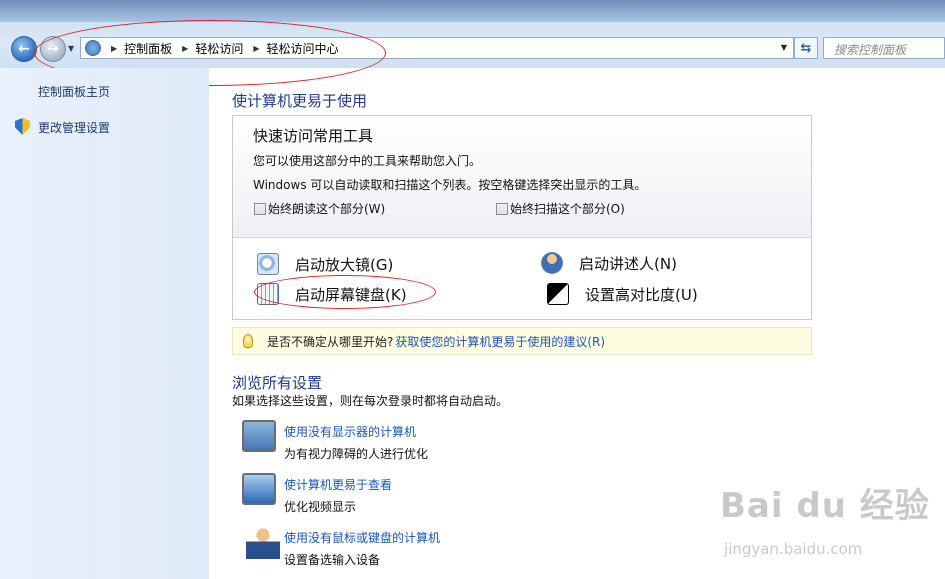 This screenshot has width=945, height=579. I want to click on start-narrator-label: 启动讲述人(N), so click(628, 263).